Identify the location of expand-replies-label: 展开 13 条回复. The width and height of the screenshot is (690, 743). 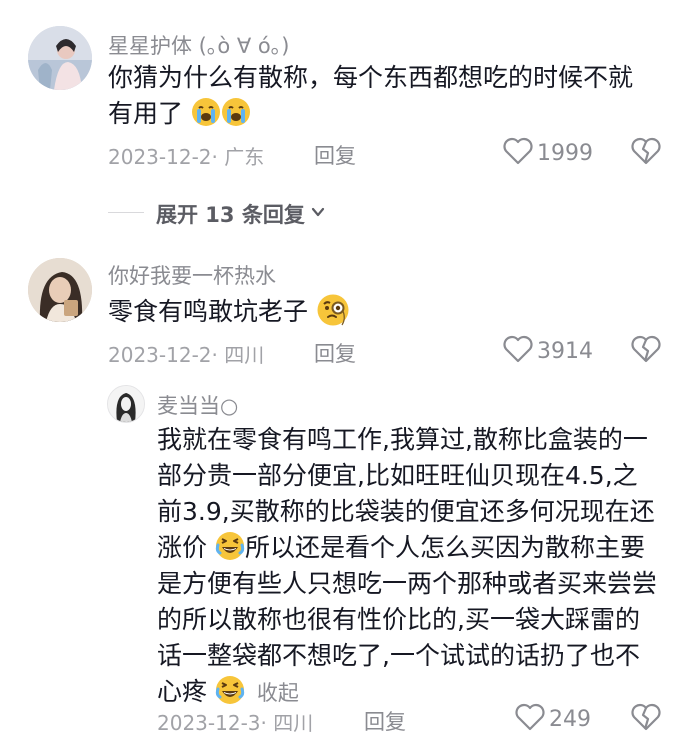
(230, 215).